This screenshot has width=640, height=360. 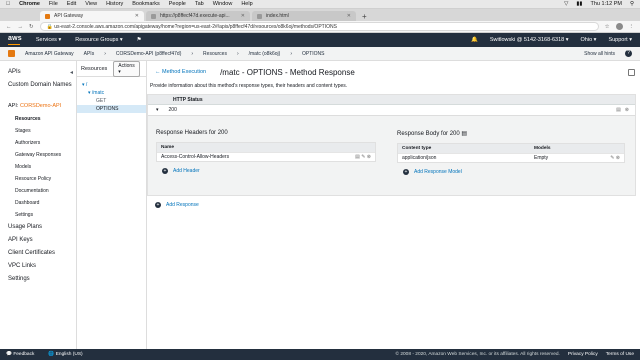 I want to click on menu-window: Window, so click(x=223, y=4).